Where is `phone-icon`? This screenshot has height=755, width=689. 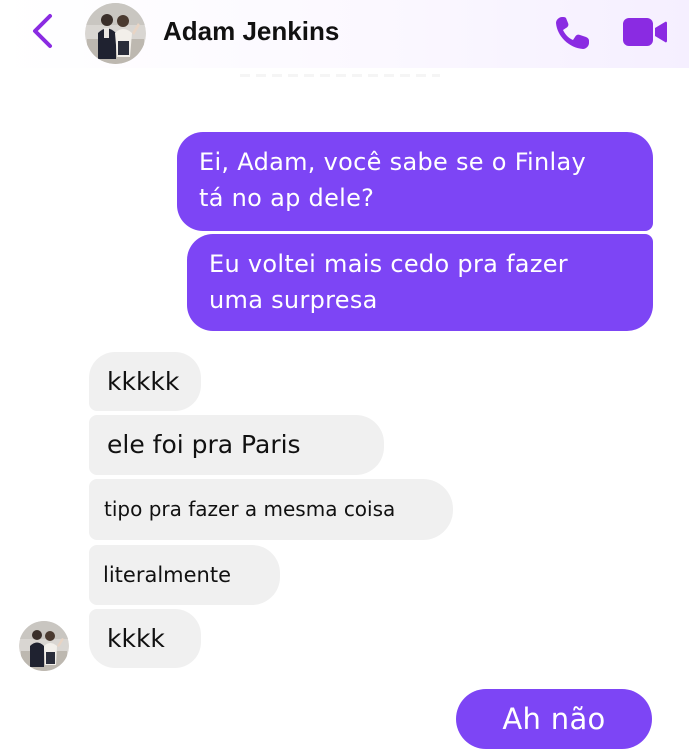 phone-icon is located at coordinates (573, 33).